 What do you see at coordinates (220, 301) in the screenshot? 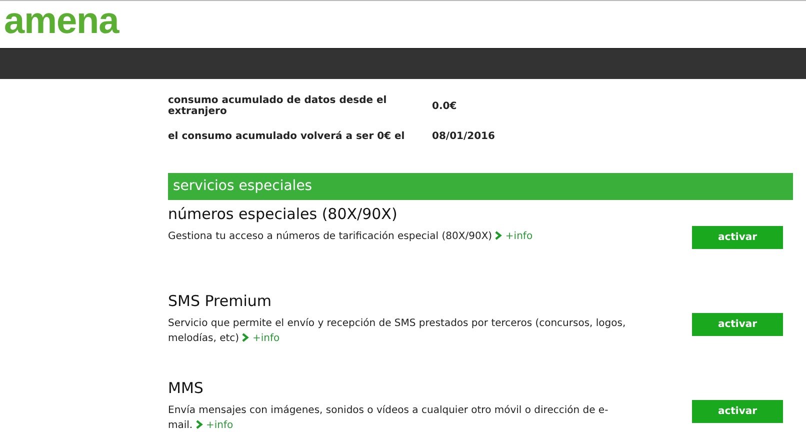
I see `service-title: SMS Premium` at bounding box center [220, 301].